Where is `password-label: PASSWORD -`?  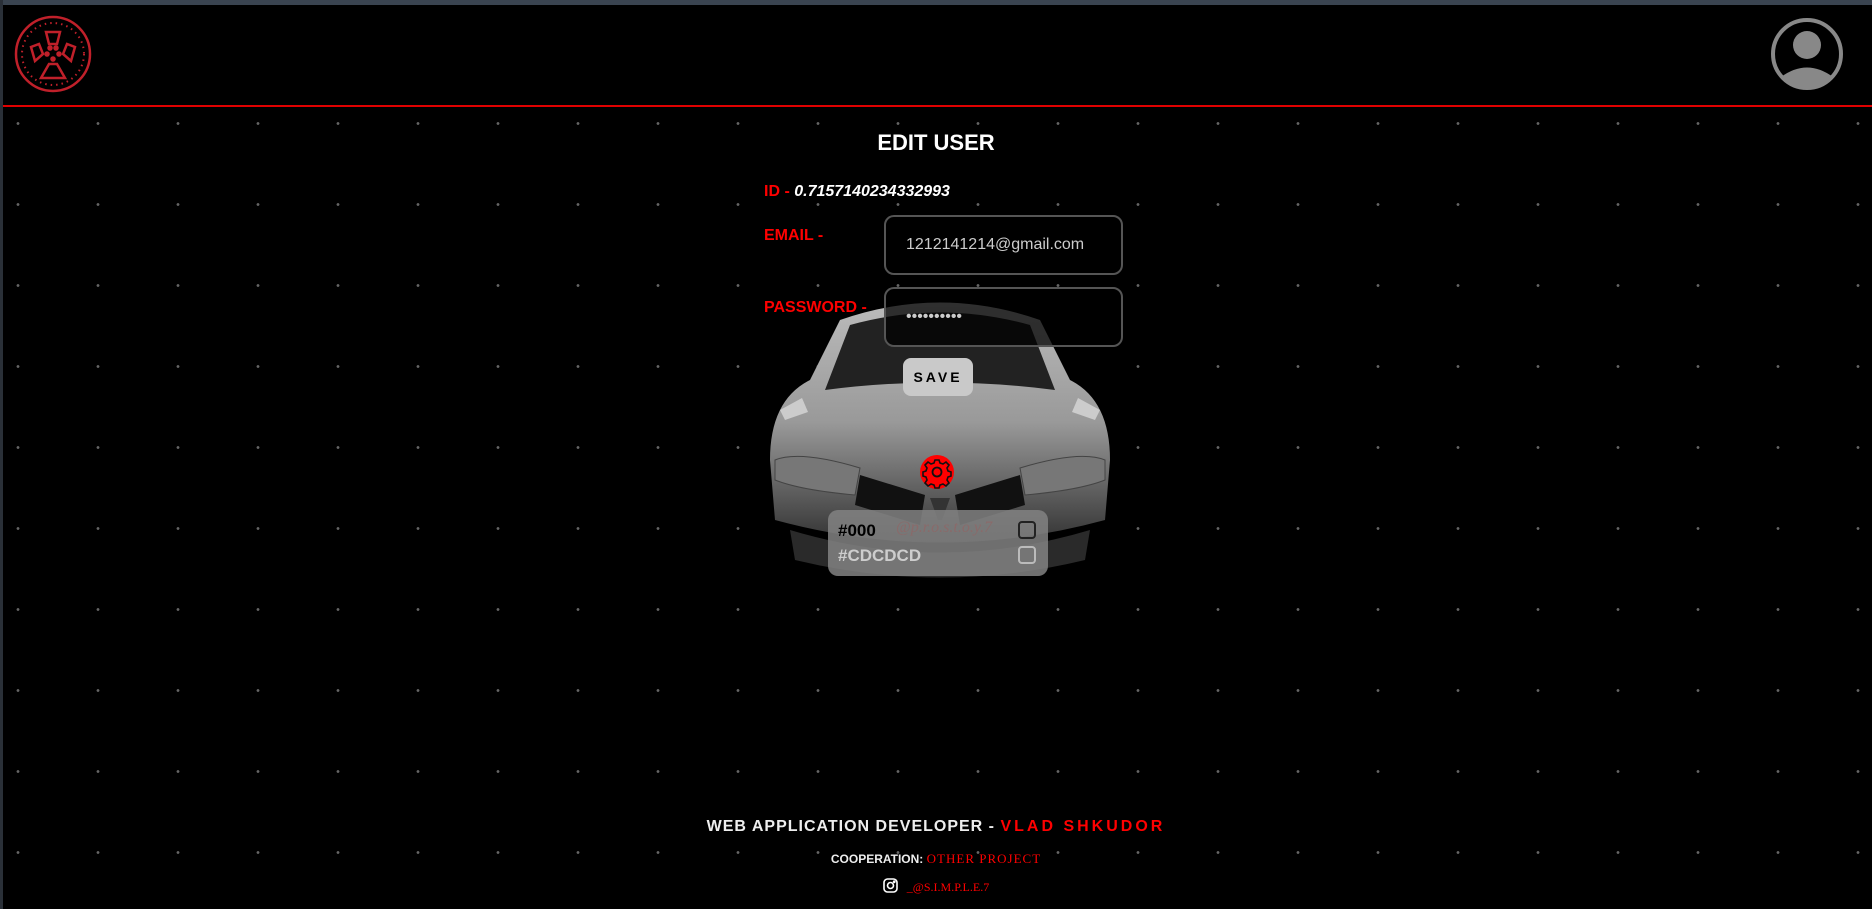 password-label: PASSWORD - is located at coordinates (815, 307).